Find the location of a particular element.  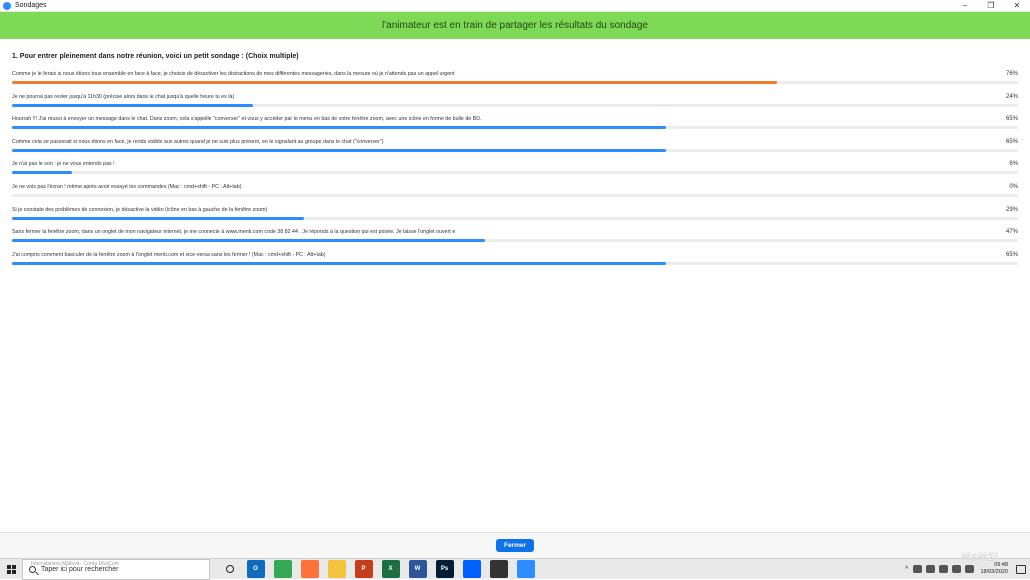

battery-icon is located at coordinates (944, 569).